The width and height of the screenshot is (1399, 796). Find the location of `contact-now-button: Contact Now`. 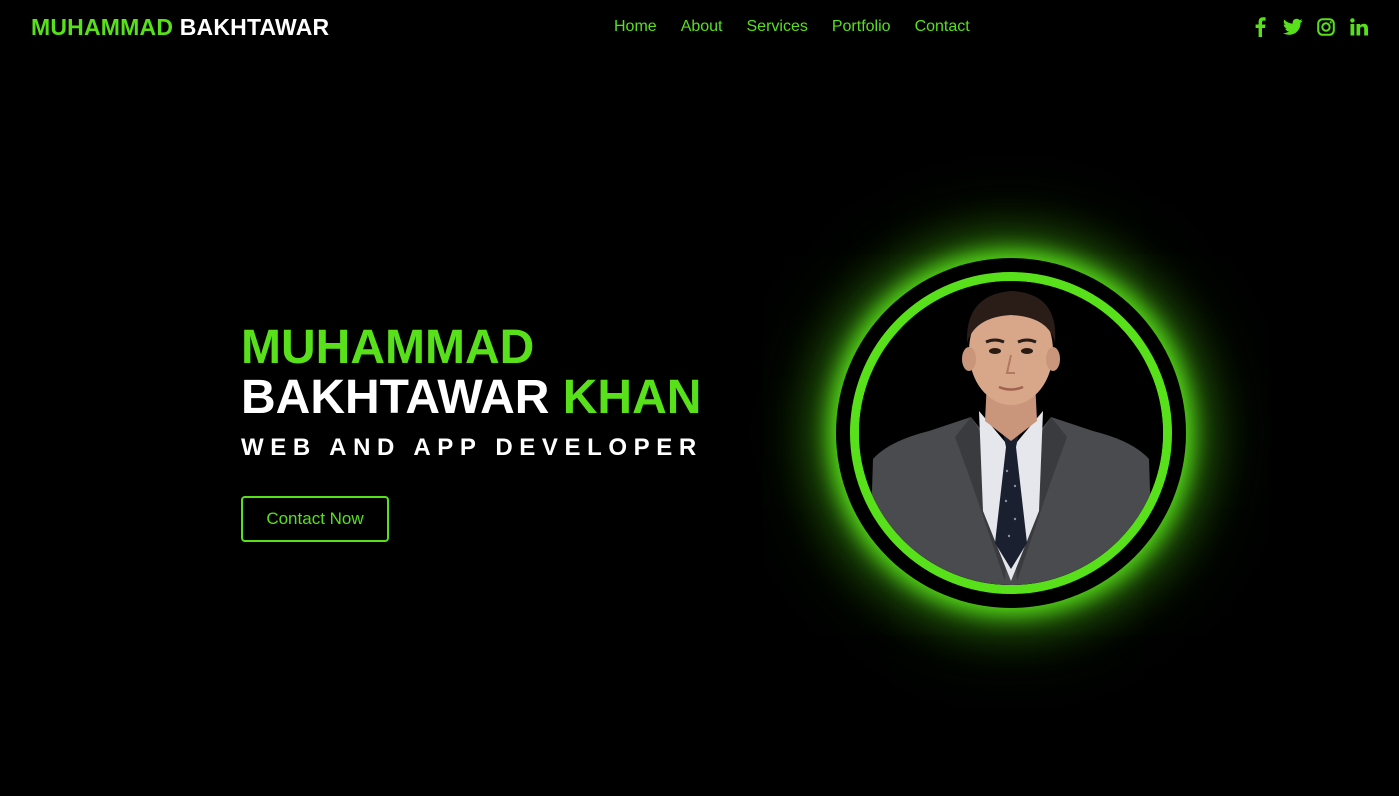

contact-now-button: Contact Now is located at coordinates (315, 519).